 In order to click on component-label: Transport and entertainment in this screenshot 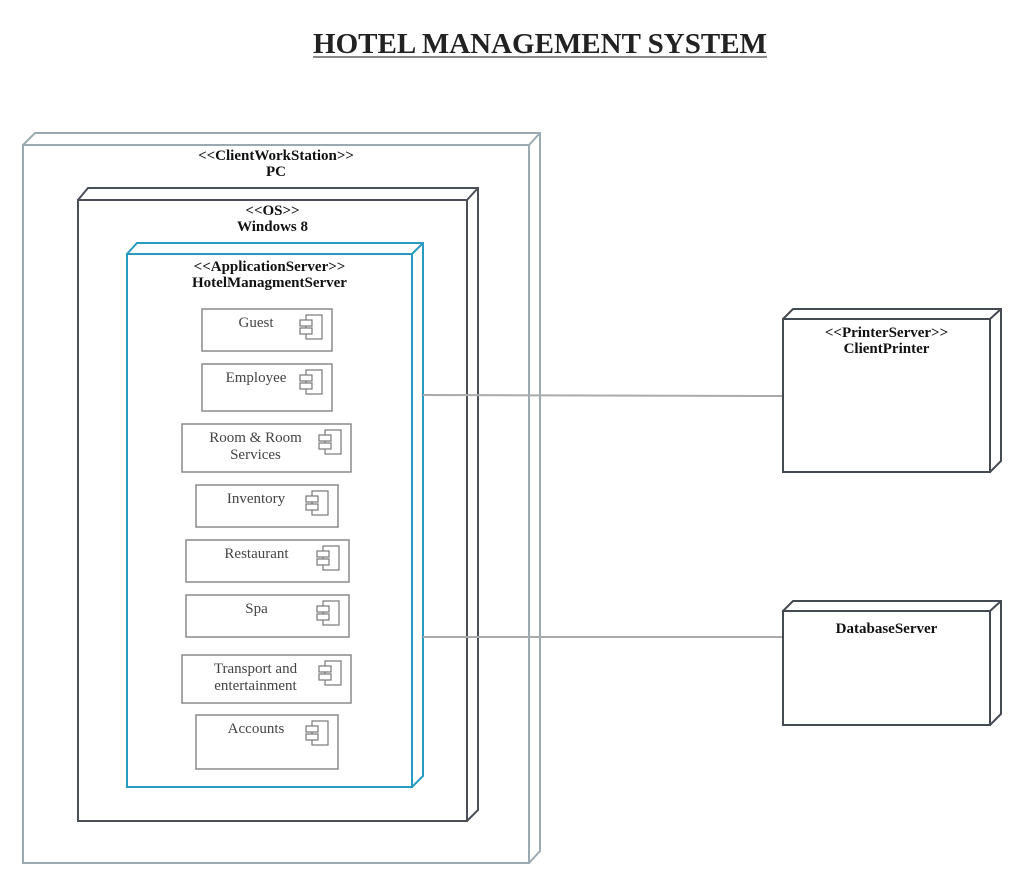, I will do `click(255, 678)`.